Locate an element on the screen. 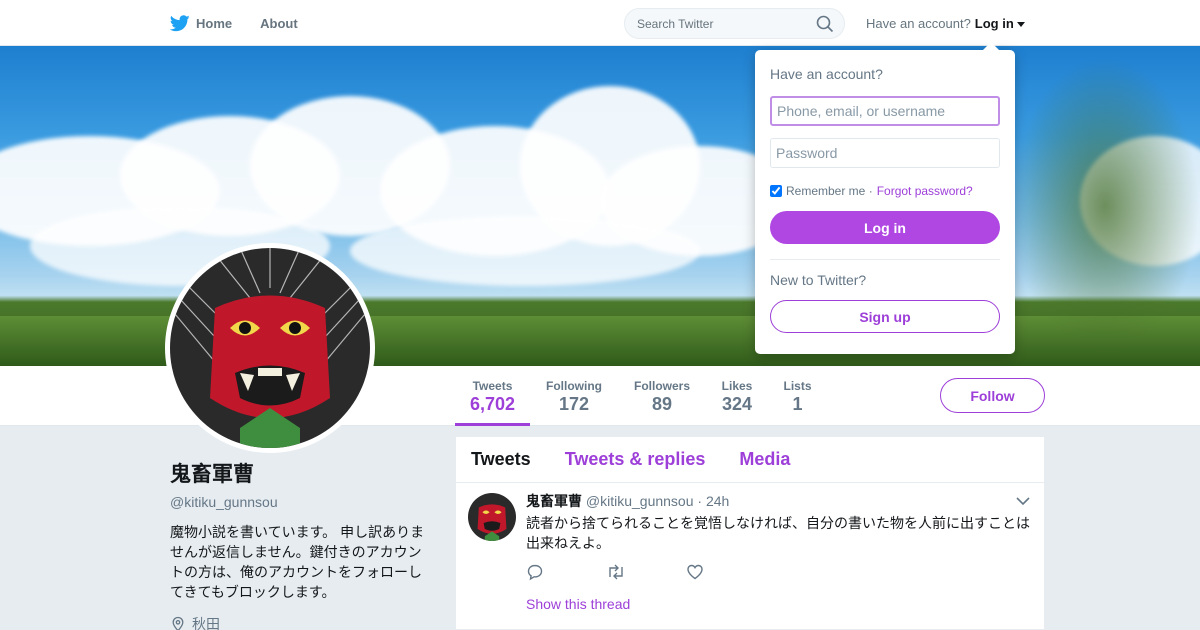 The image size is (1200, 630). stat-followers-value: 89 is located at coordinates (662, 404).